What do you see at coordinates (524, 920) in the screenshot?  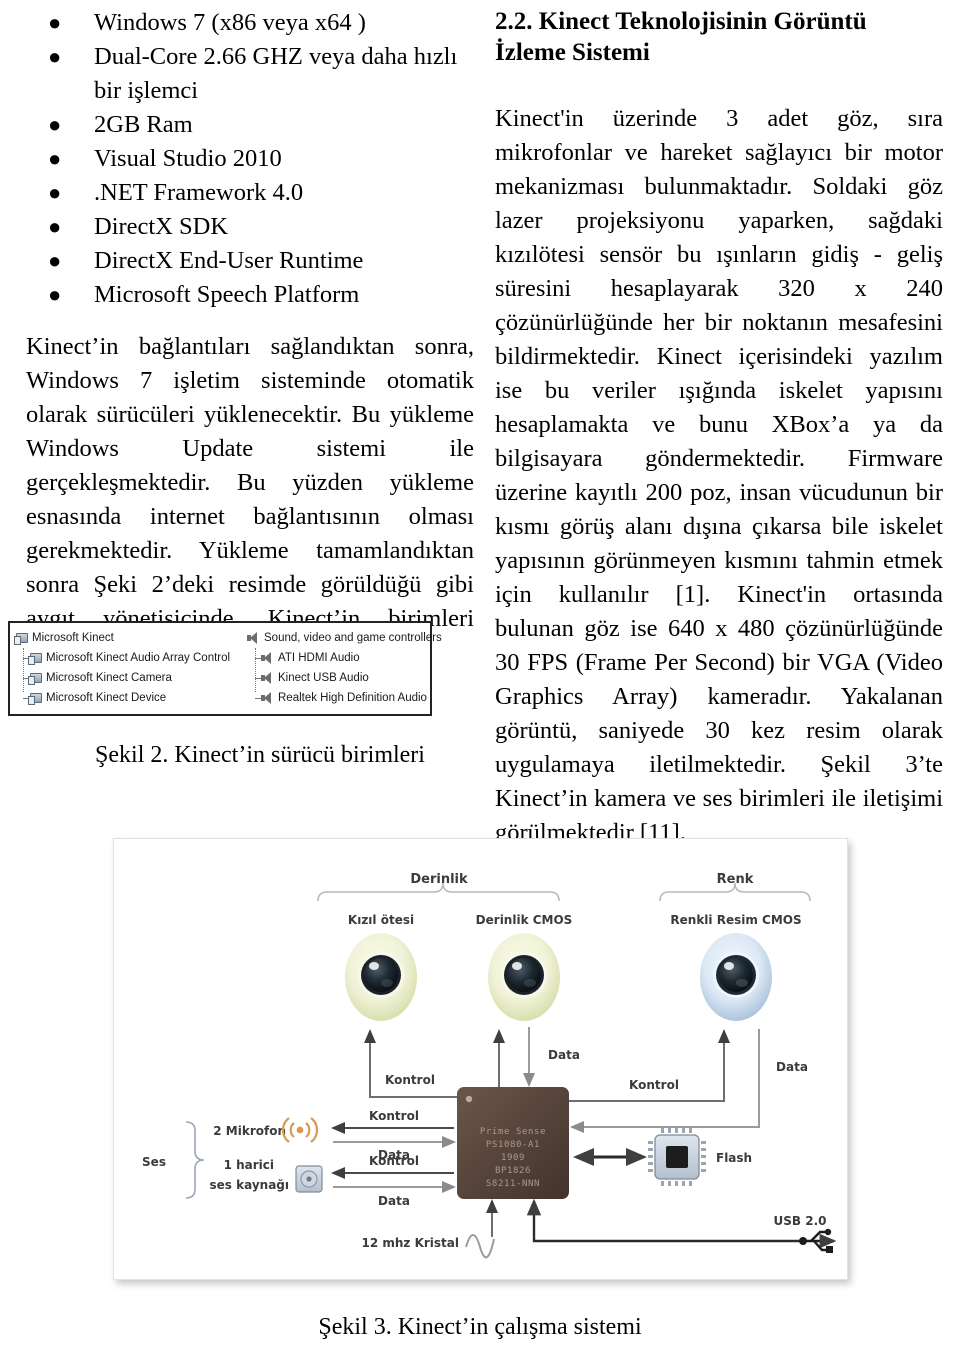 I see `sensor-label-depth-cmos: Derinlik CMOS` at bounding box center [524, 920].